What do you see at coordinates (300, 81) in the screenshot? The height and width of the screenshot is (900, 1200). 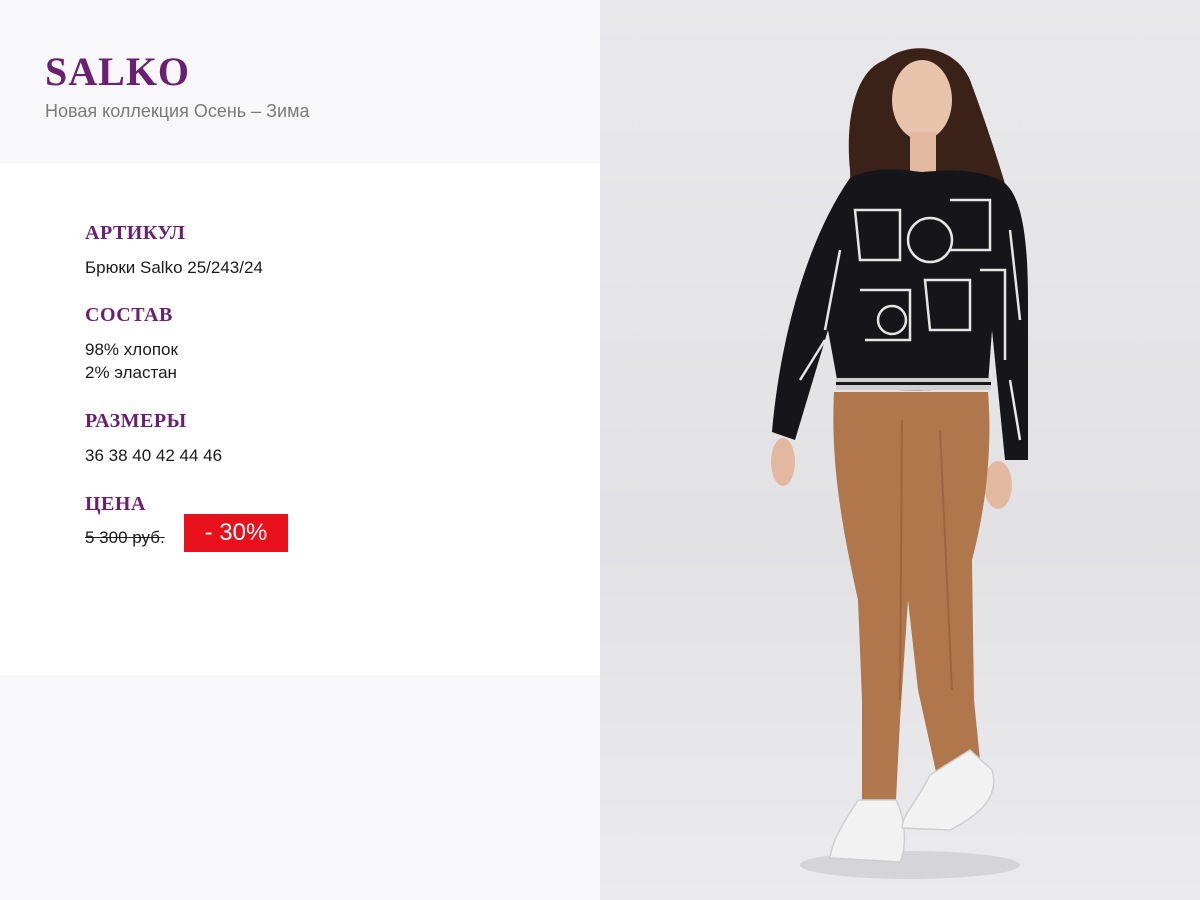 I see `header: SALKO Новая коллекция Осень – Зима` at bounding box center [300, 81].